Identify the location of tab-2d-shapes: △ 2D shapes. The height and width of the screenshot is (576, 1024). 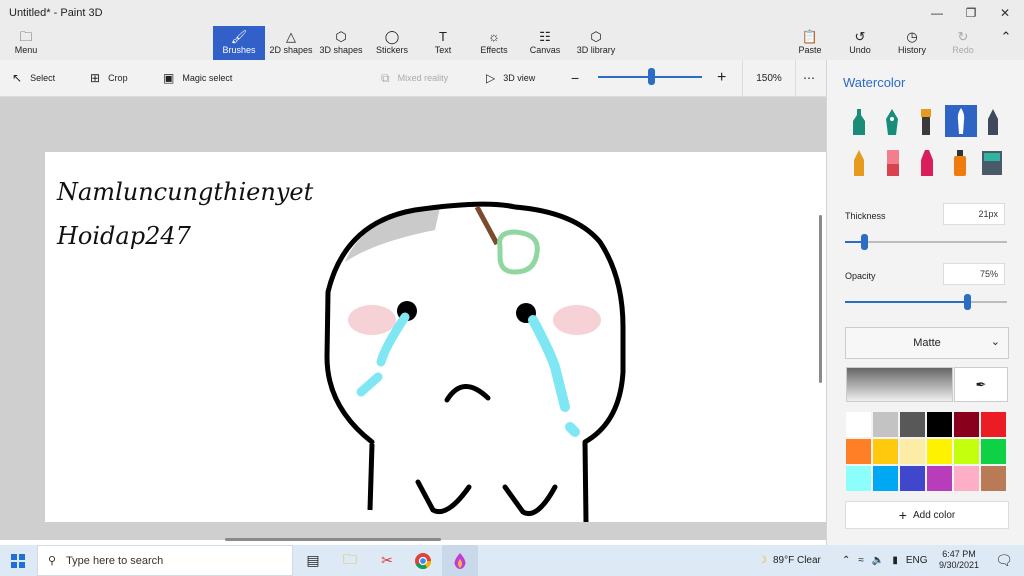
(291, 43).